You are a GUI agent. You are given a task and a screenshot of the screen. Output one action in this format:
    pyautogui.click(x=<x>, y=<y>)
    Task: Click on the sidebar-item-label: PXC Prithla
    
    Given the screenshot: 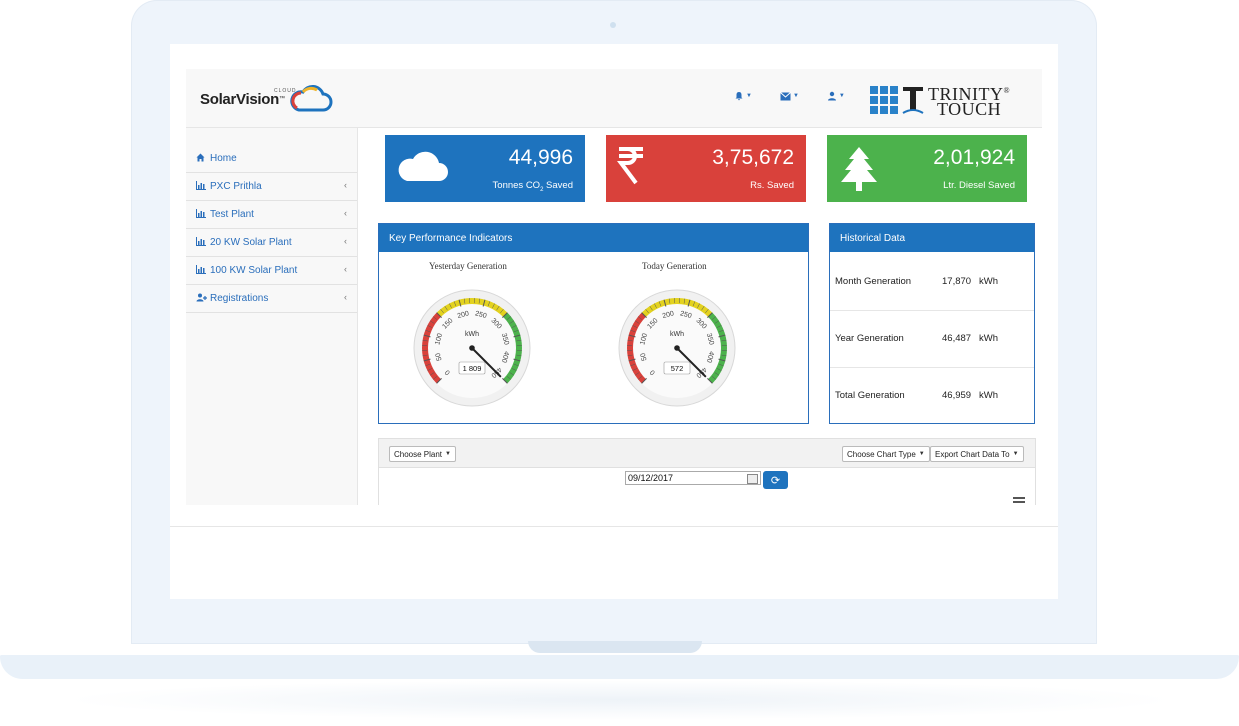 What is the action you would take?
    pyautogui.click(x=236, y=186)
    